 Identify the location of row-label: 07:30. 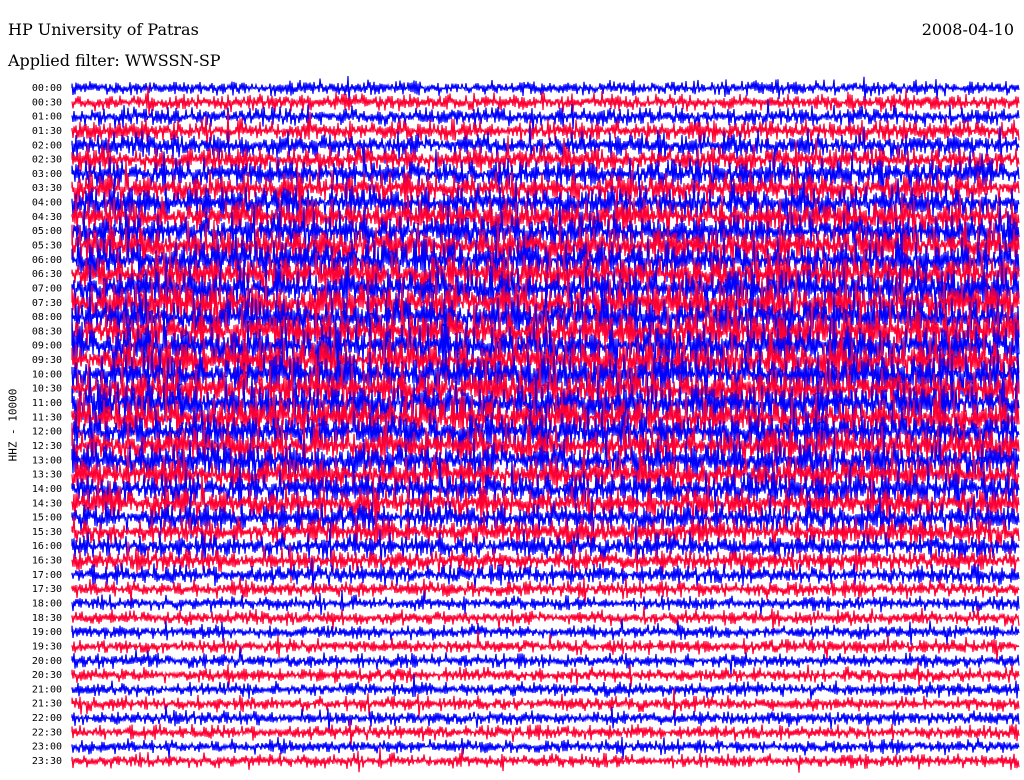
(47, 303).